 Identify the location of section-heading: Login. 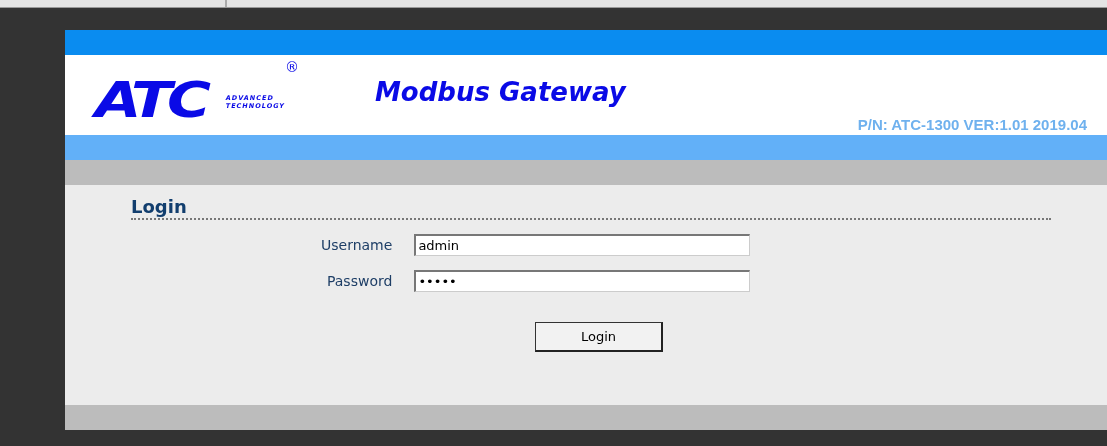
(159, 207).